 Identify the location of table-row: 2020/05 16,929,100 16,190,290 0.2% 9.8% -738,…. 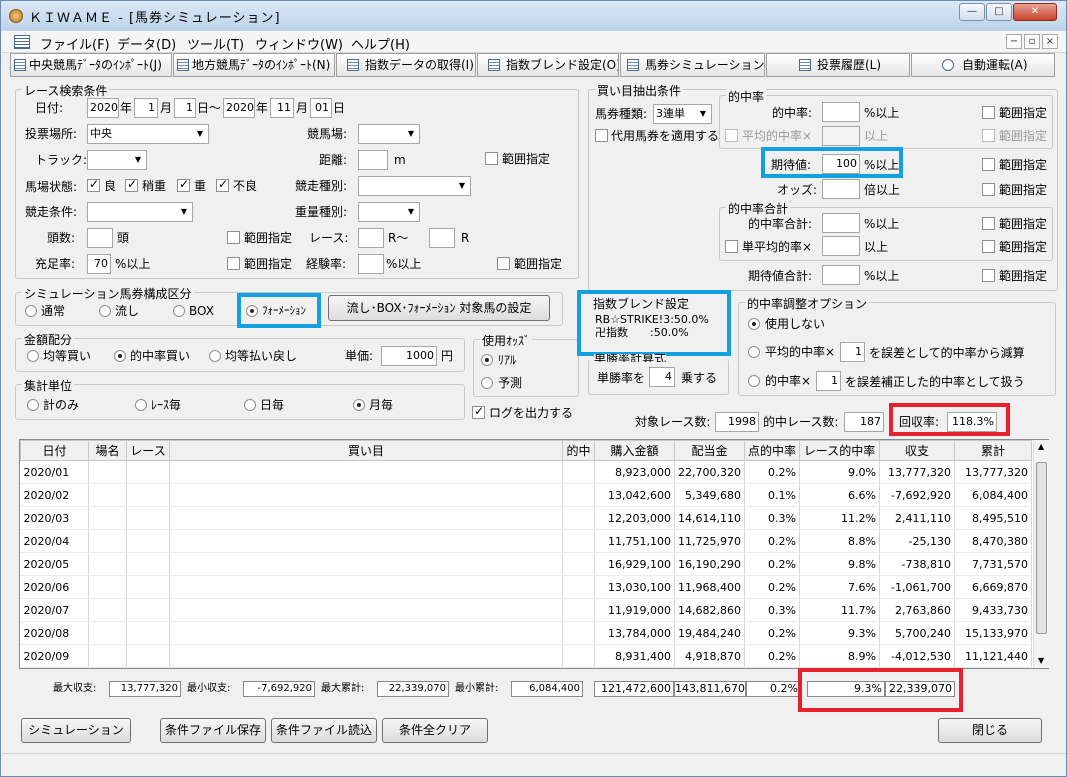
(526, 564).